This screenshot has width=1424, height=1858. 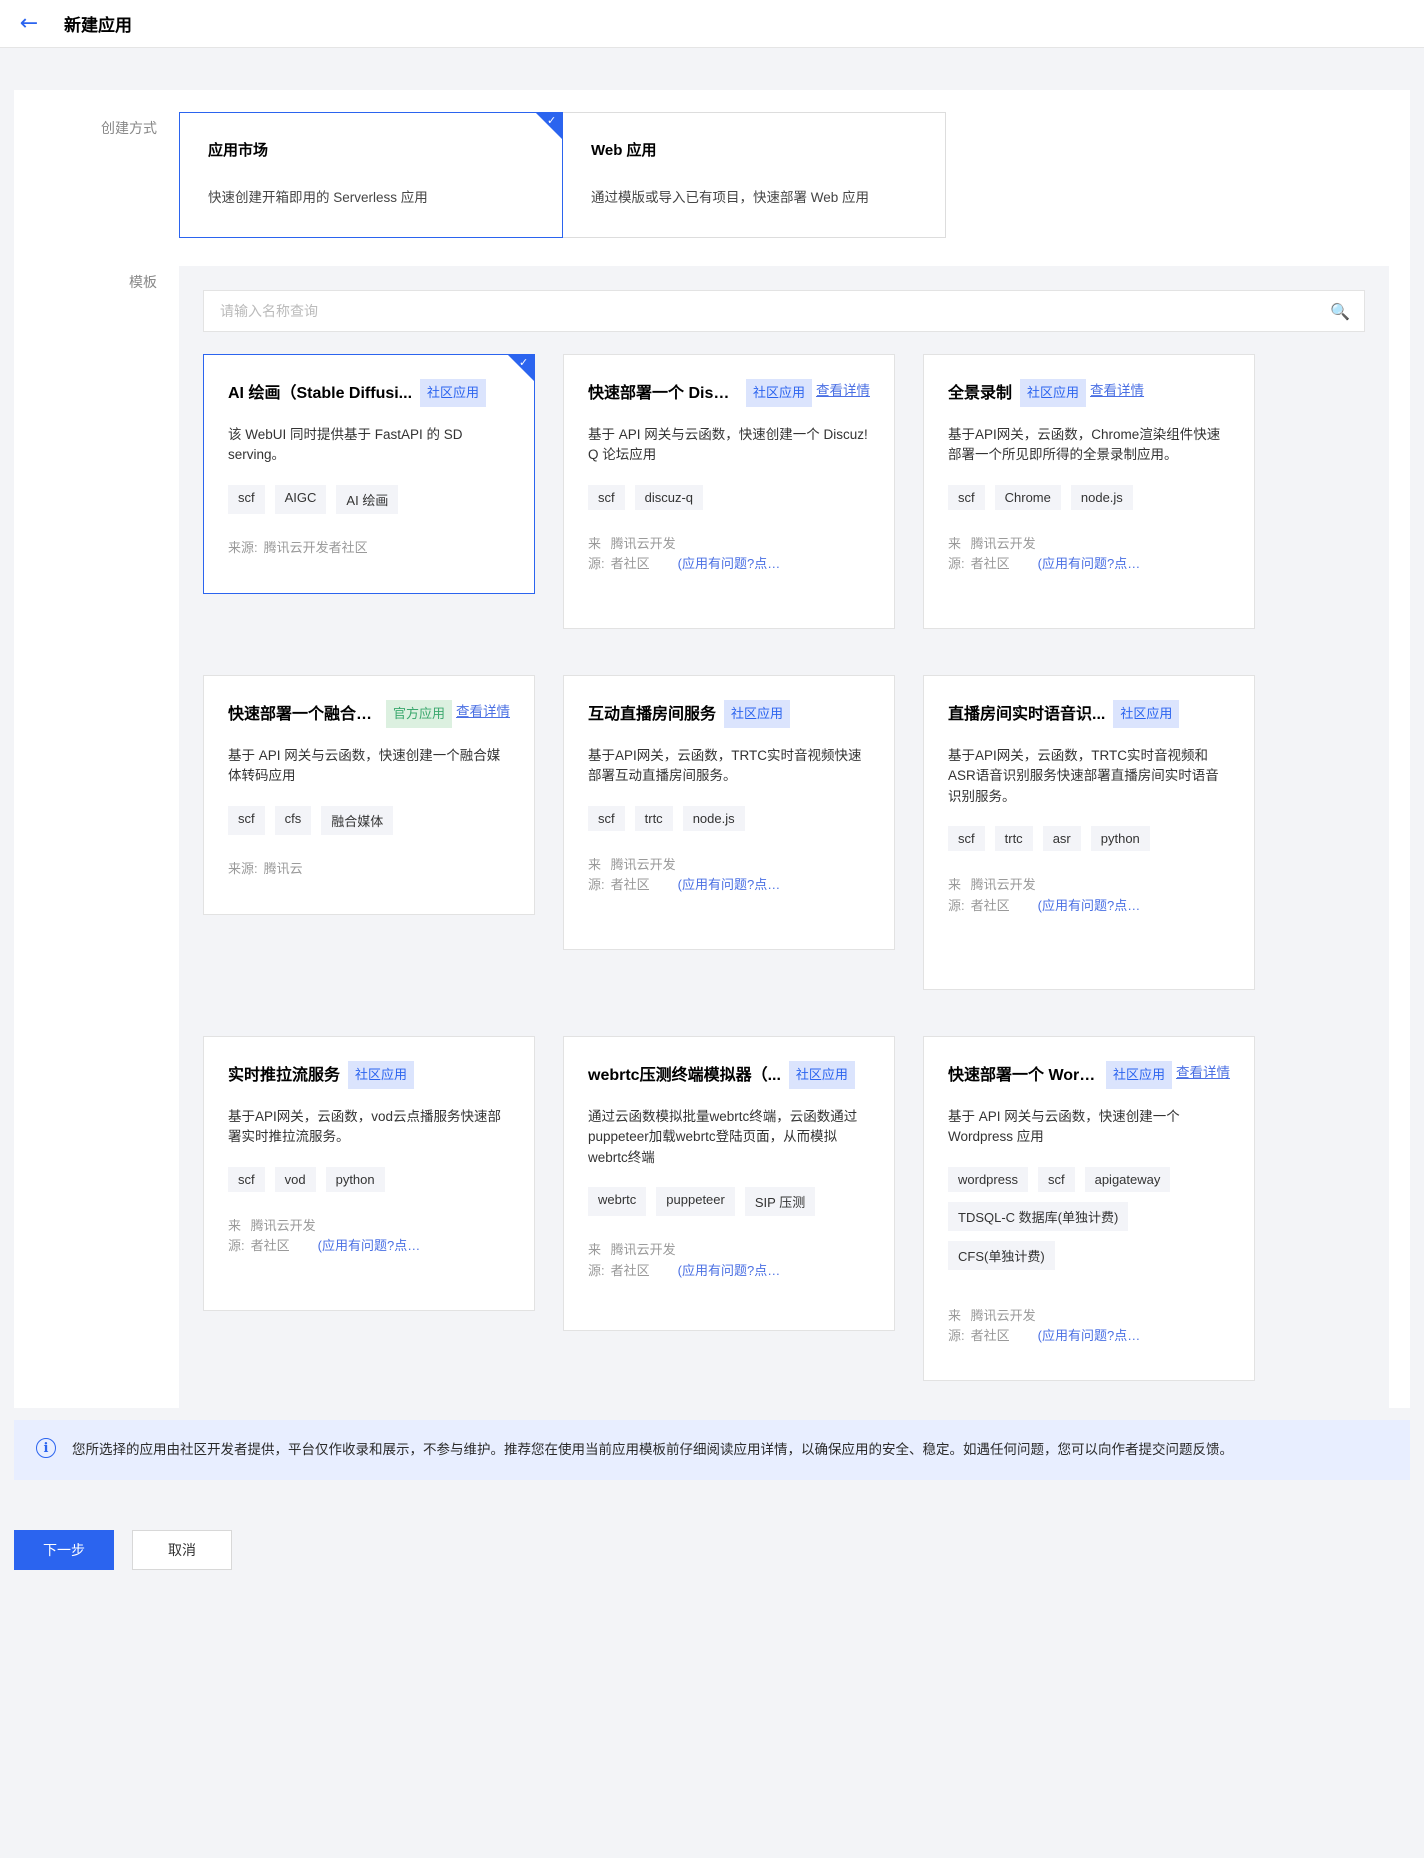 I want to click on template-name: 互动直播房间服务, so click(x=652, y=714).